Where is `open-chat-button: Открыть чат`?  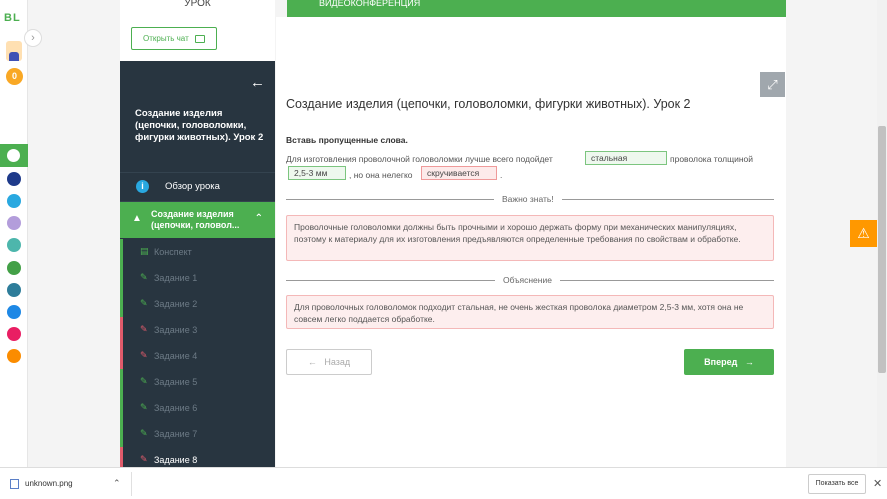
open-chat-button: Открыть чат is located at coordinates (174, 38).